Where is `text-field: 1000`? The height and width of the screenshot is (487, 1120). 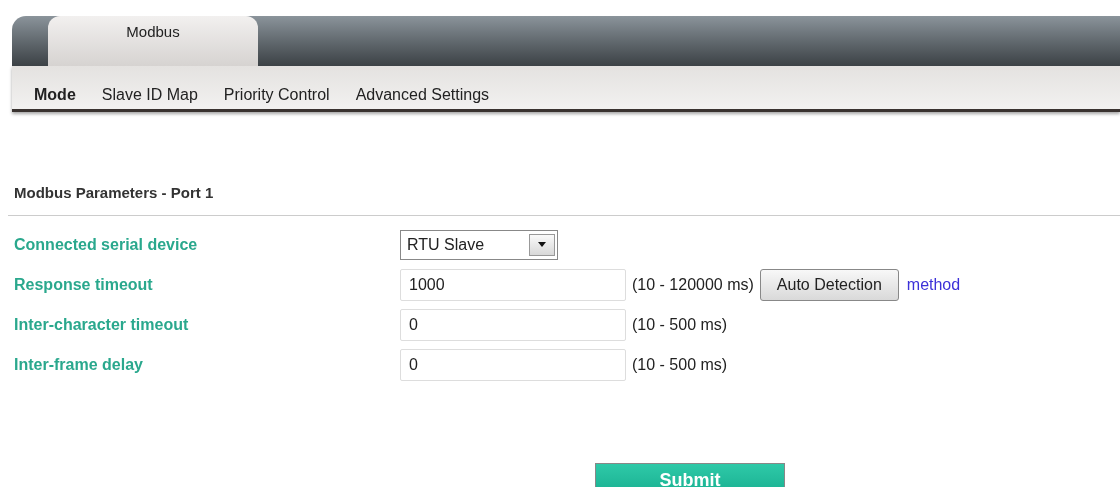
text-field: 1000 is located at coordinates (513, 284).